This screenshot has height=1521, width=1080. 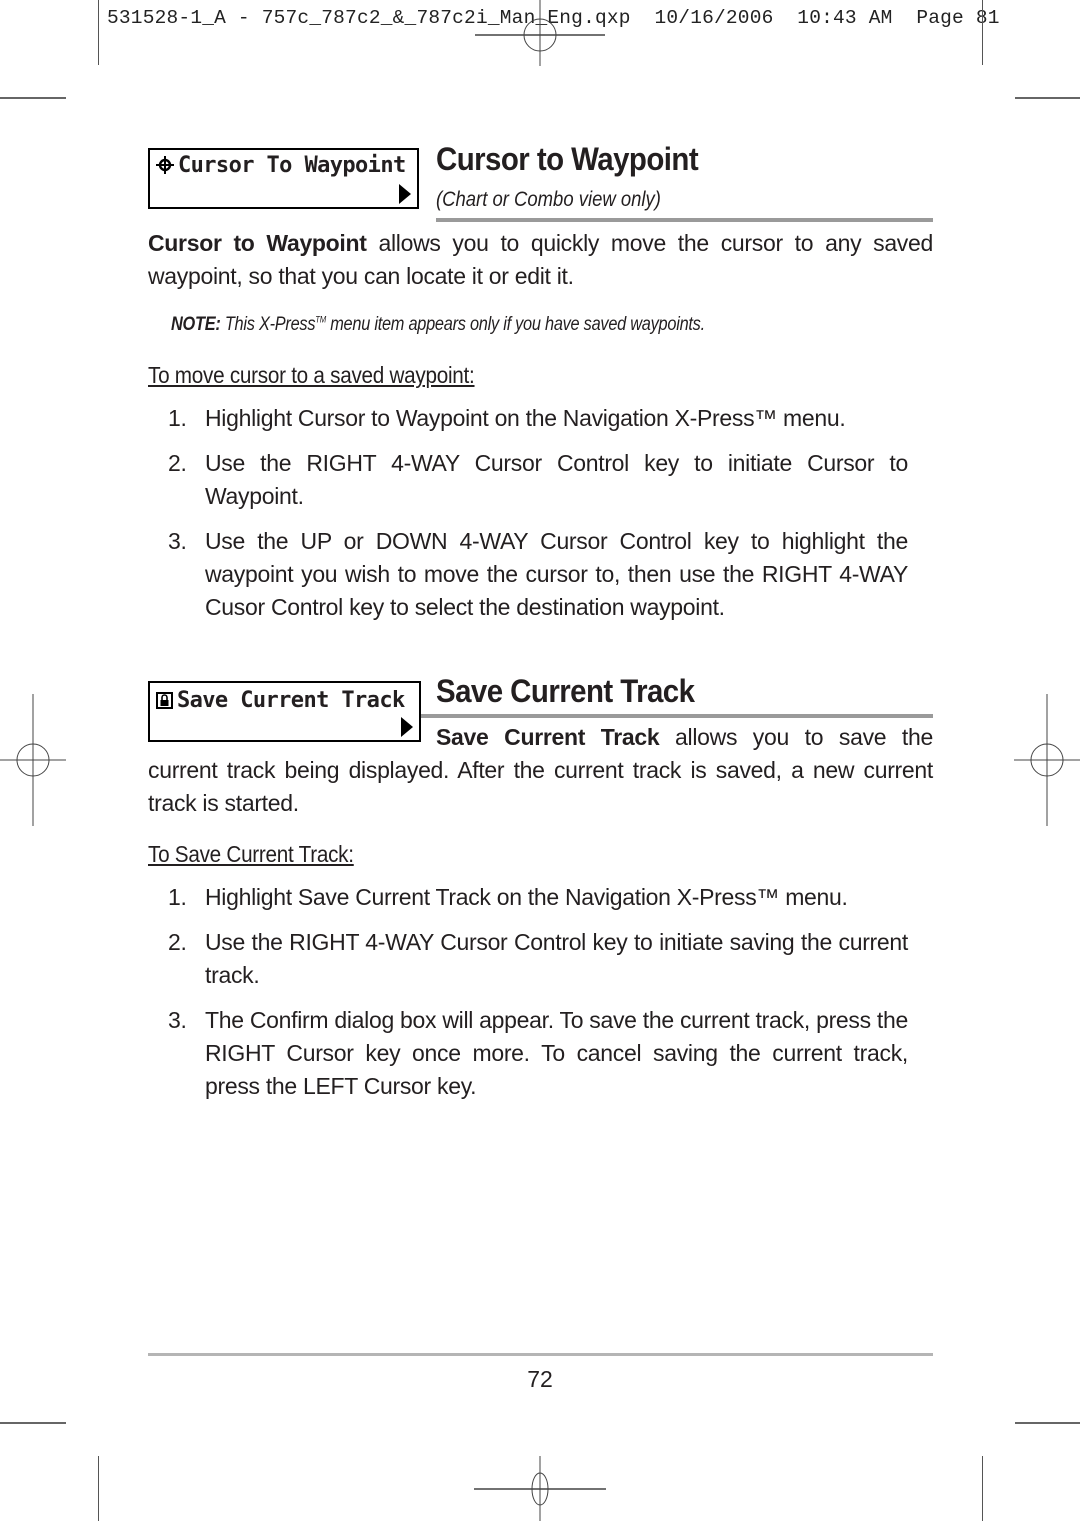 I want to click on save-lock-icon, so click(x=164, y=700).